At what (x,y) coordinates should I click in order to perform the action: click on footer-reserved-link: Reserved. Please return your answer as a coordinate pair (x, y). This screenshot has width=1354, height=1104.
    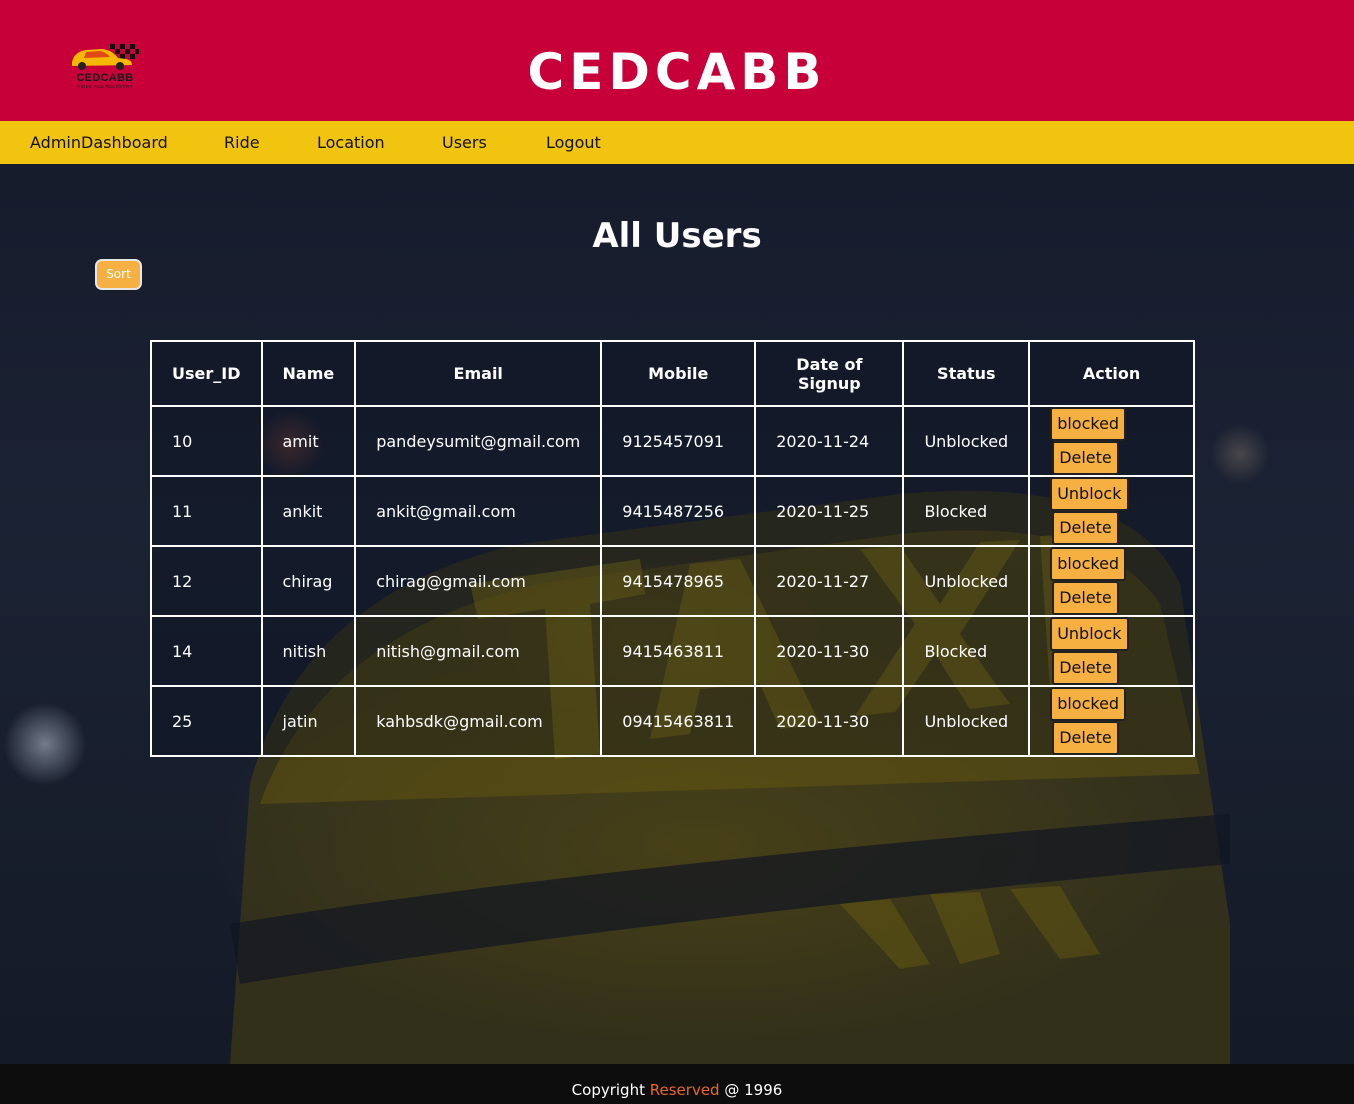
    Looking at the image, I should click on (685, 1090).